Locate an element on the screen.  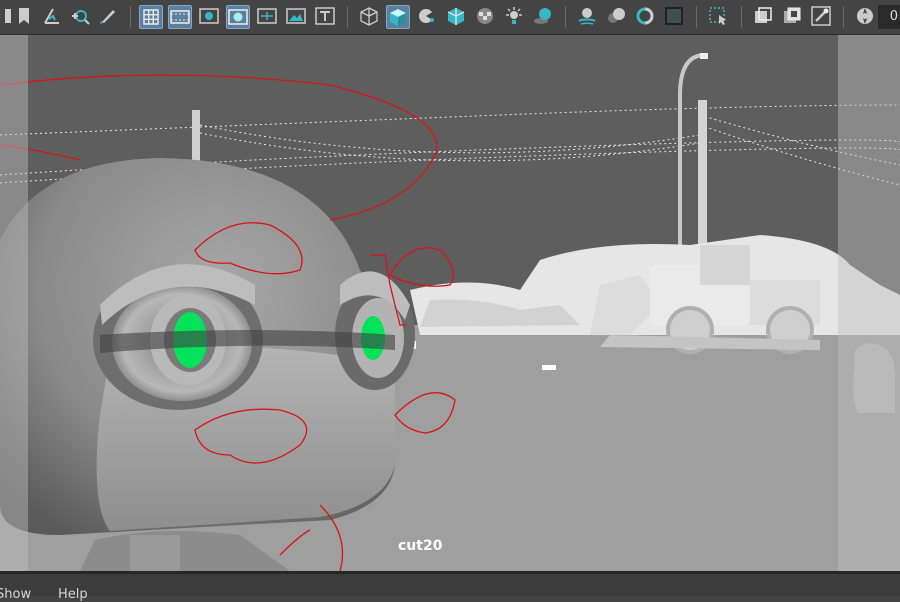
use-default-material-icon is located at coordinates (427, 17).